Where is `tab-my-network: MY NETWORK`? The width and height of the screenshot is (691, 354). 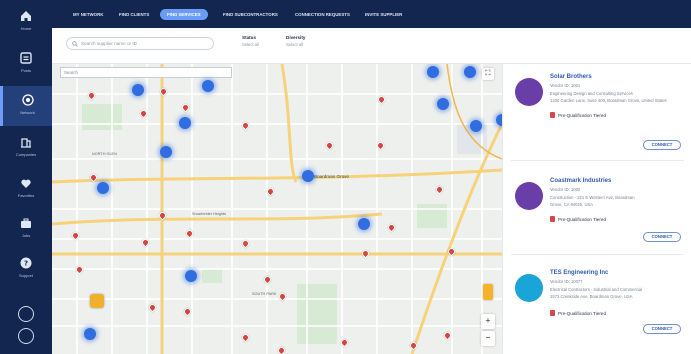
tab-my-network: MY NETWORK is located at coordinates (88, 14).